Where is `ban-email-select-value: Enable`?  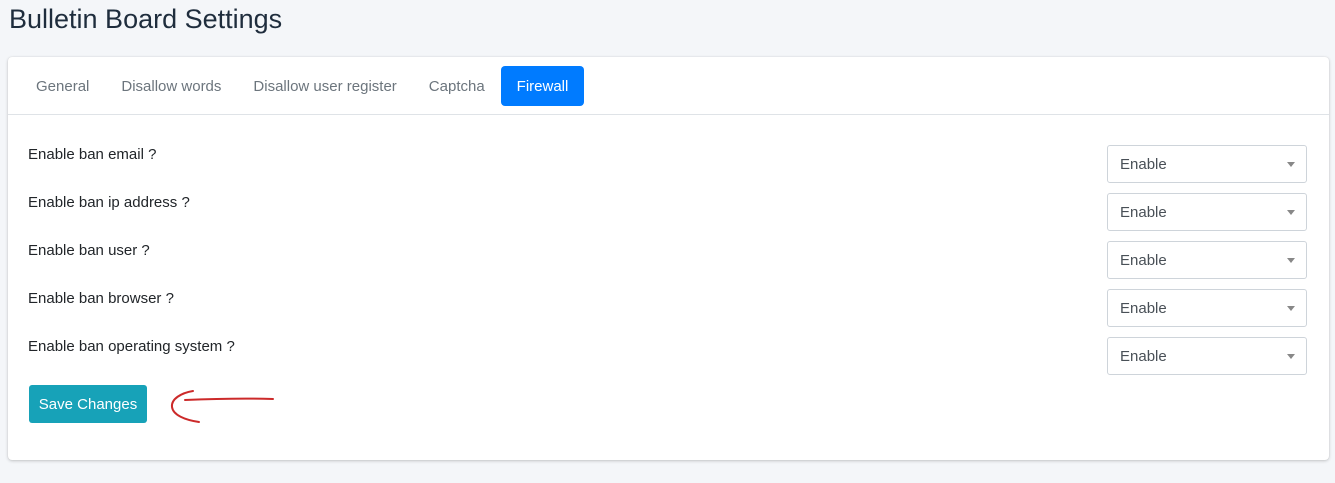
ban-email-select-value: Enable is located at coordinates (1143, 164).